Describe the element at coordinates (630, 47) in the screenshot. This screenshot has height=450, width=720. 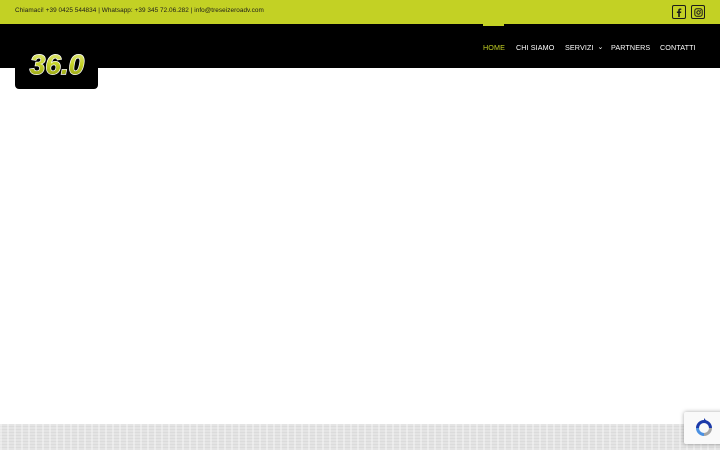
I see `nav-partners: PARTNERS` at that location.